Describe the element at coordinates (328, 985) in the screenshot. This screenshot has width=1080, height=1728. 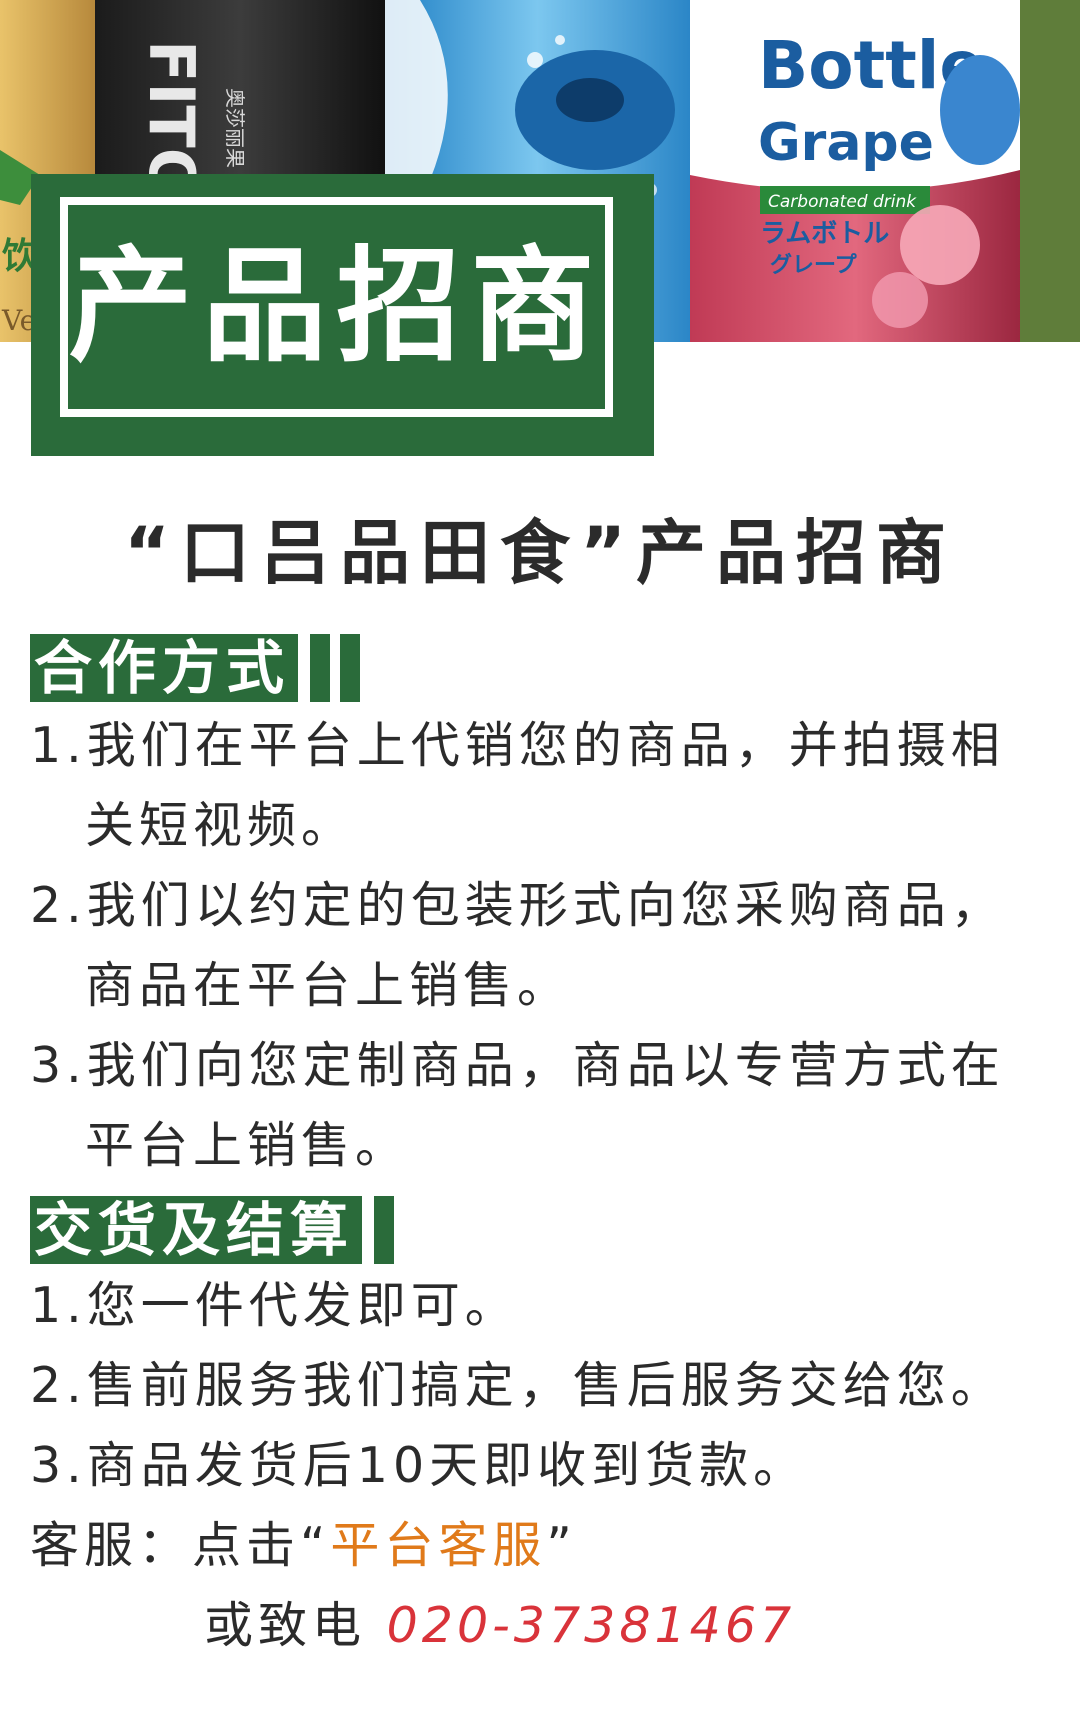
I see `list-item-text-continued: 商品在平台上销售。` at that location.